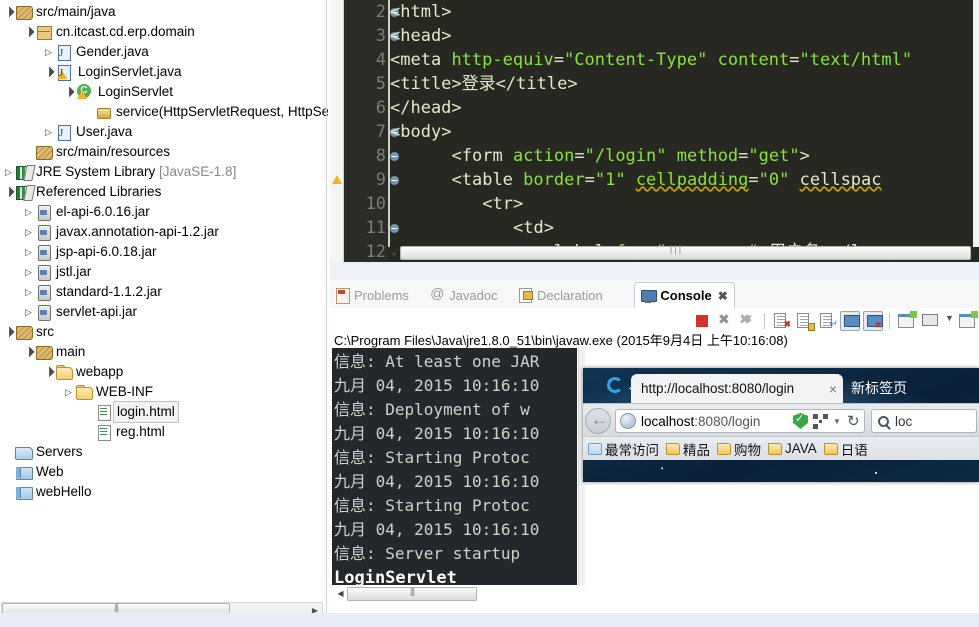 The height and width of the screenshot is (627, 979). Describe the element at coordinates (833, 389) in the screenshot. I see `close-tab-icon: ×` at that location.